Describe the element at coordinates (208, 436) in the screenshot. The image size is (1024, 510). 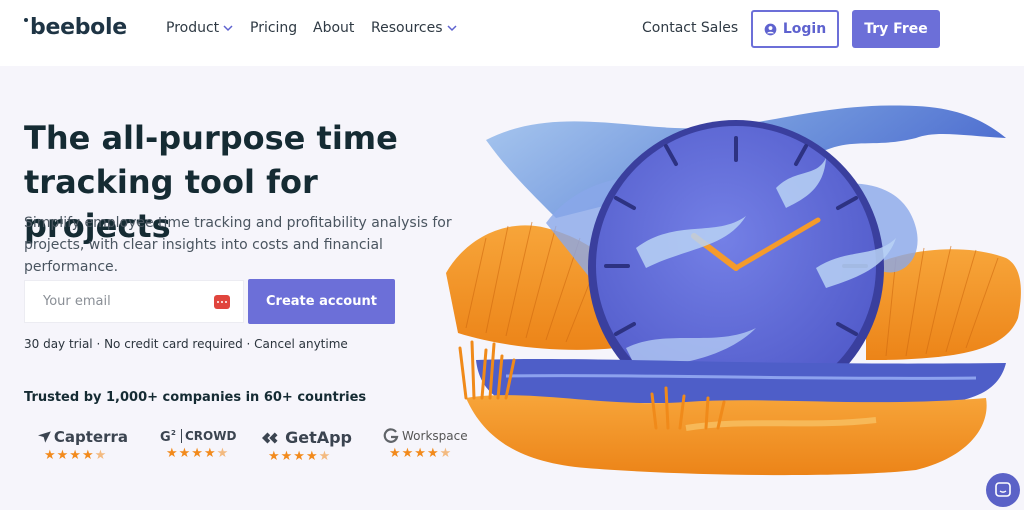
I see `g2-crowd-label: CROWD` at that location.